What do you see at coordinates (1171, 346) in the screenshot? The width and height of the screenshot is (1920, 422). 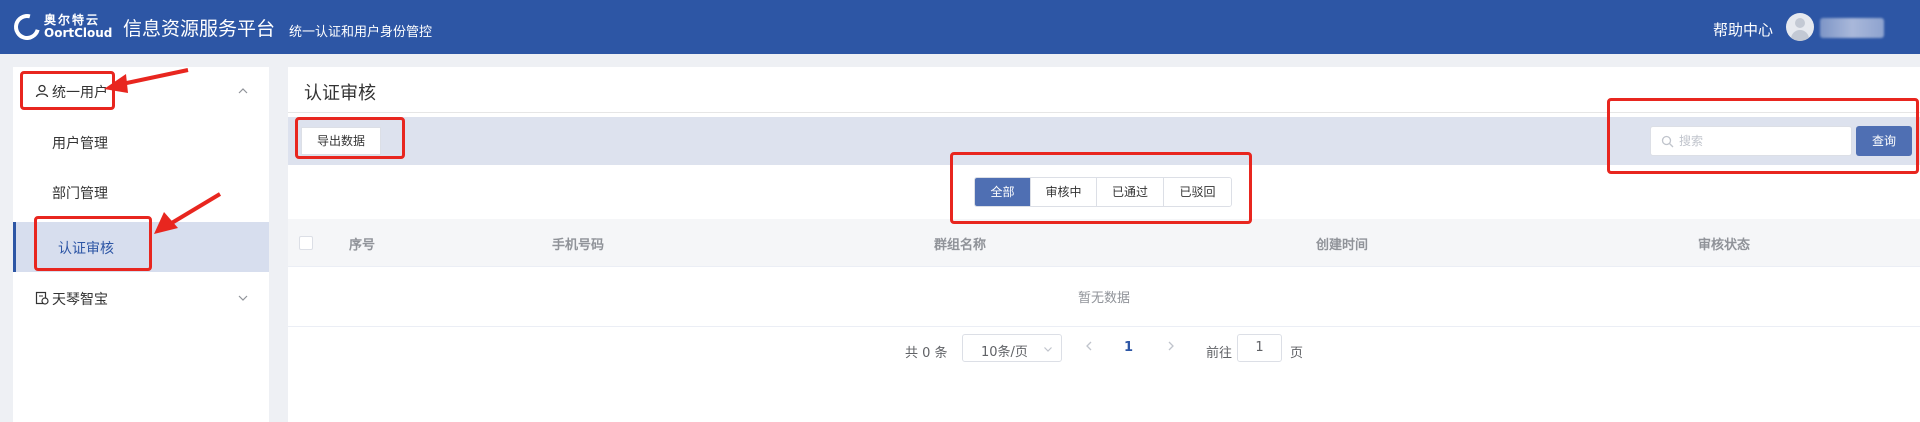 I see `next-page-icon` at bounding box center [1171, 346].